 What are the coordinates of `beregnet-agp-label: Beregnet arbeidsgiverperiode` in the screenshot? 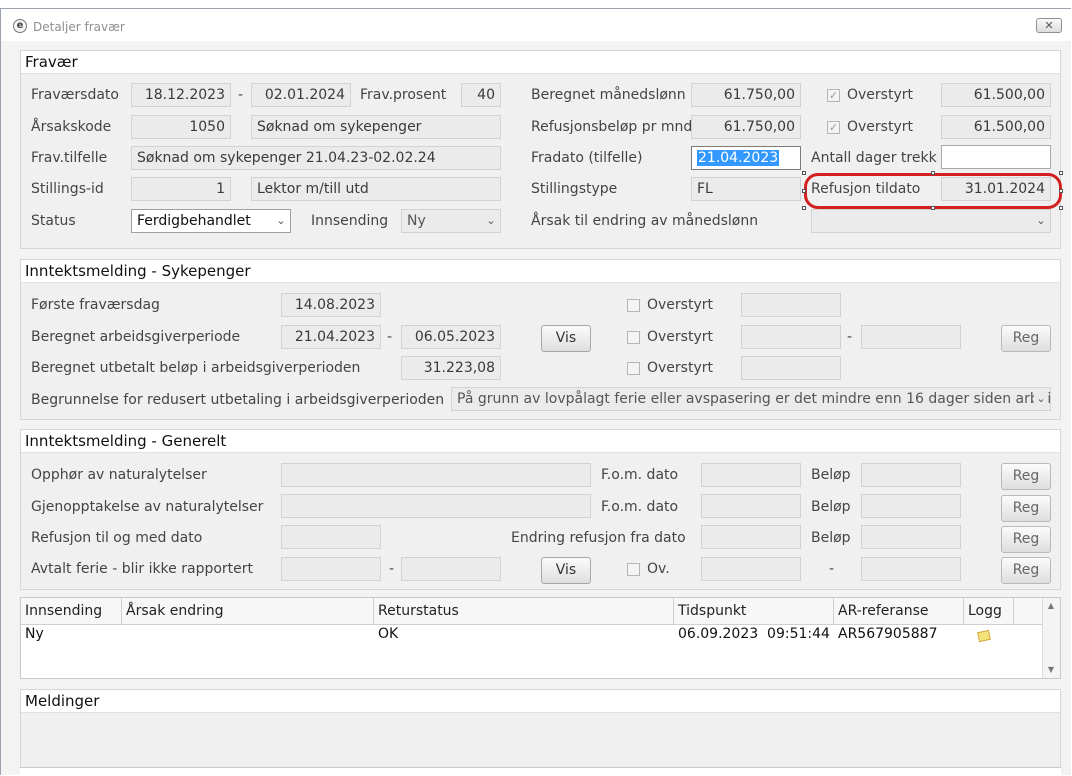 It's located at (136, 337).